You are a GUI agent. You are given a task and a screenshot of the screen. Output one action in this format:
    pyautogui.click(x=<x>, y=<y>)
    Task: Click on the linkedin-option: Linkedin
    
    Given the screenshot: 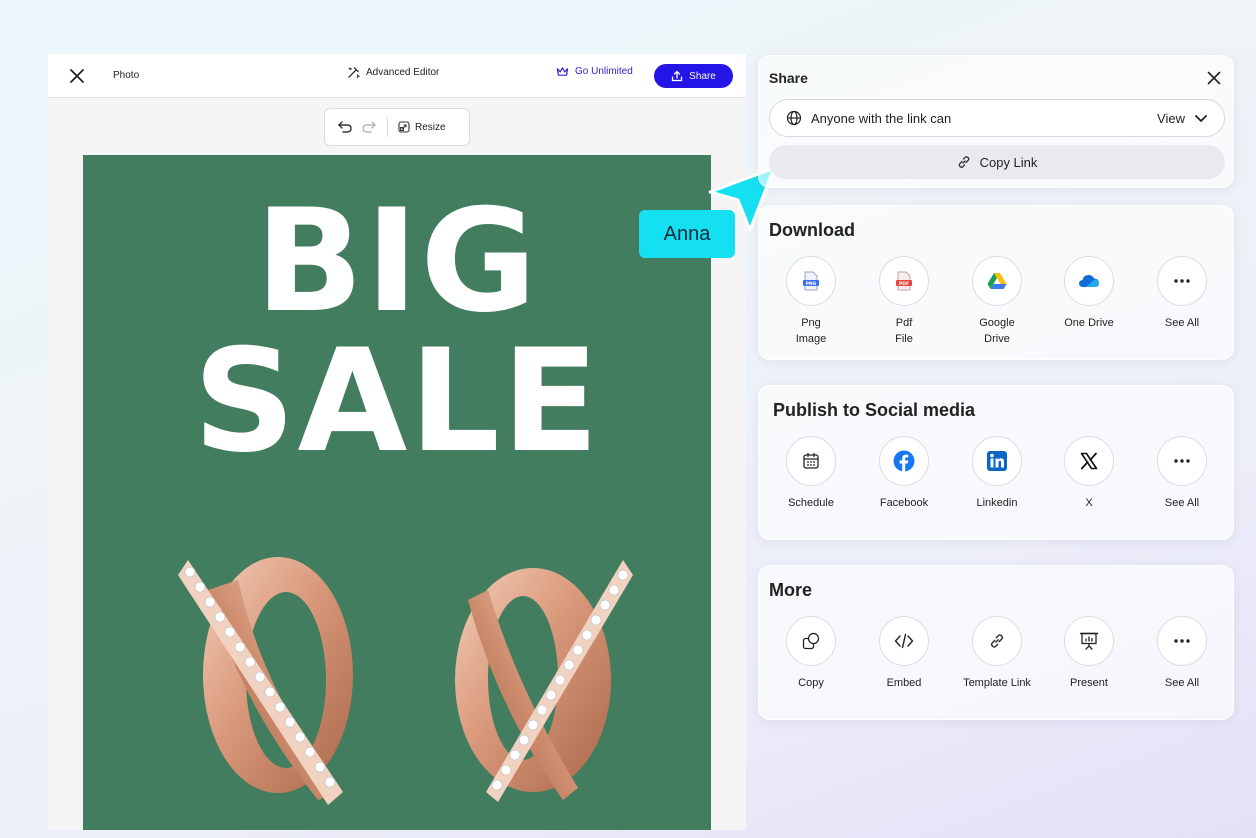 What is the action you would take?
    pyautogui.click(x=997, y=473)
    